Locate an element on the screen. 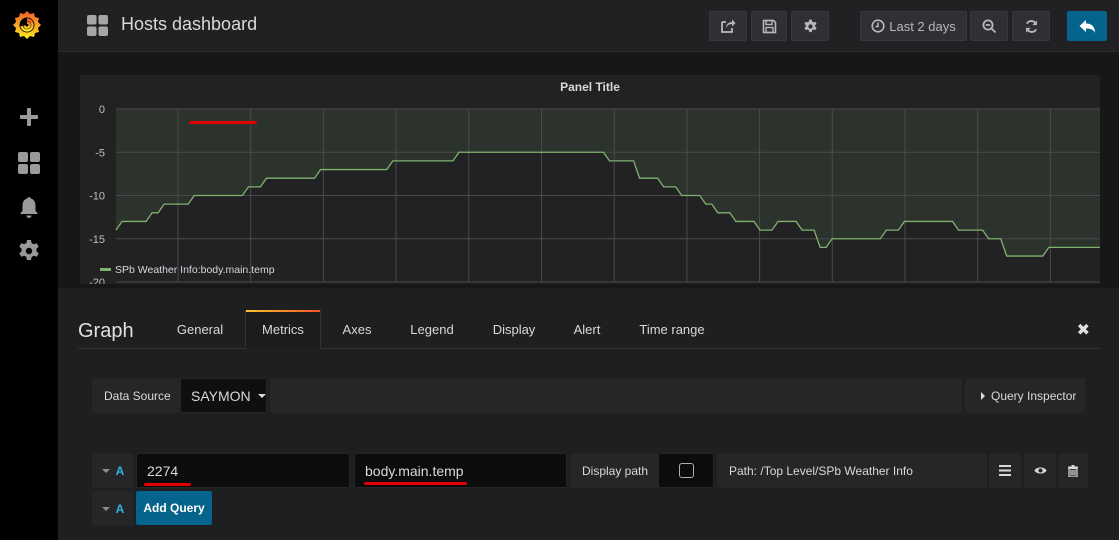 This screenshot has width=1119, height=540. y-tick-label: -20 is located at coordinates (97, 280).